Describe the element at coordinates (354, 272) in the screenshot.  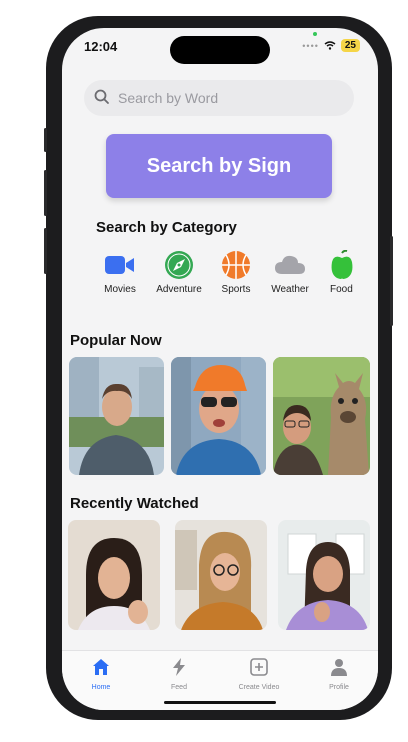
I see `category-food: Food` at that location.